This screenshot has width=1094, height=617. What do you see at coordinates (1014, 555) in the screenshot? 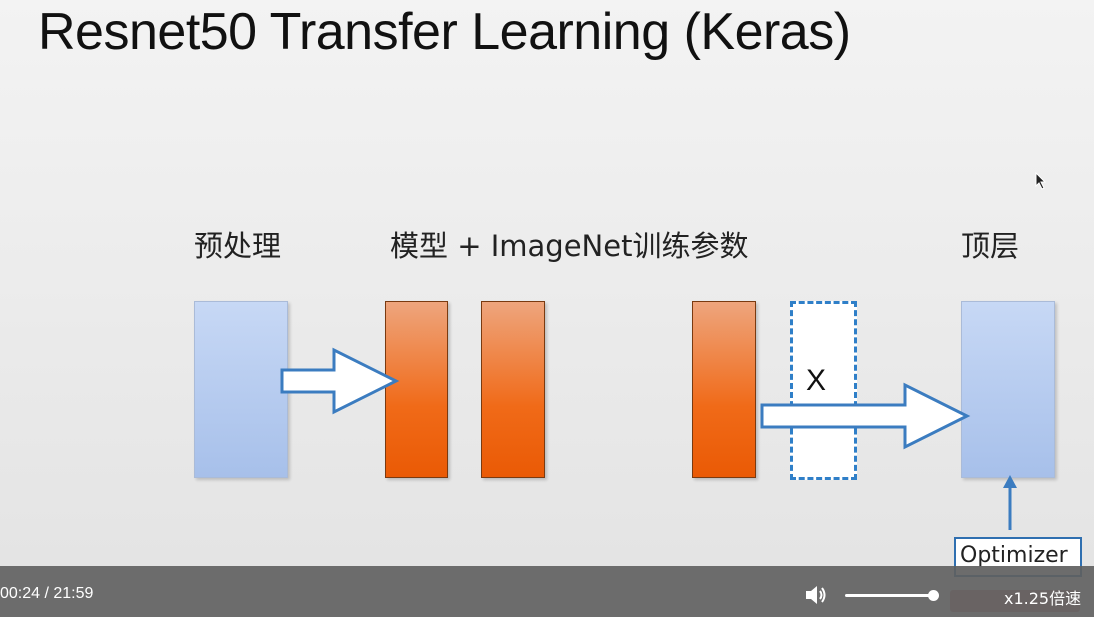
I see `optimizer-label: Optimizer` at bounding box center [1014, 555].